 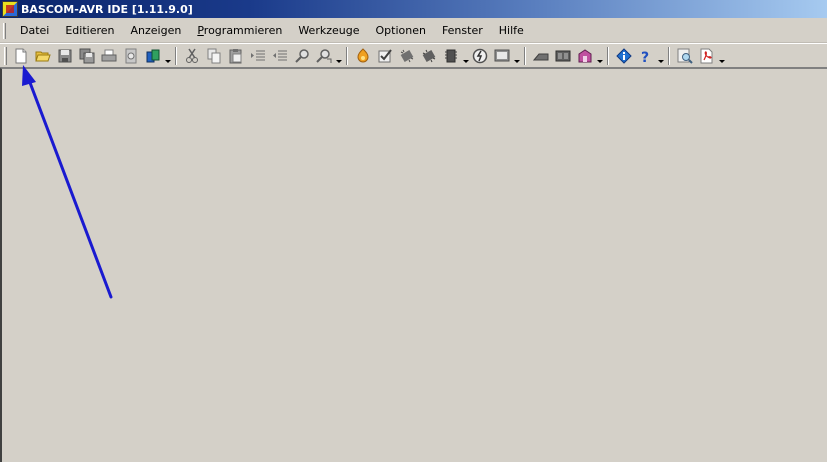 I want to click on chip-program-icon, so click(x=429, y=55).